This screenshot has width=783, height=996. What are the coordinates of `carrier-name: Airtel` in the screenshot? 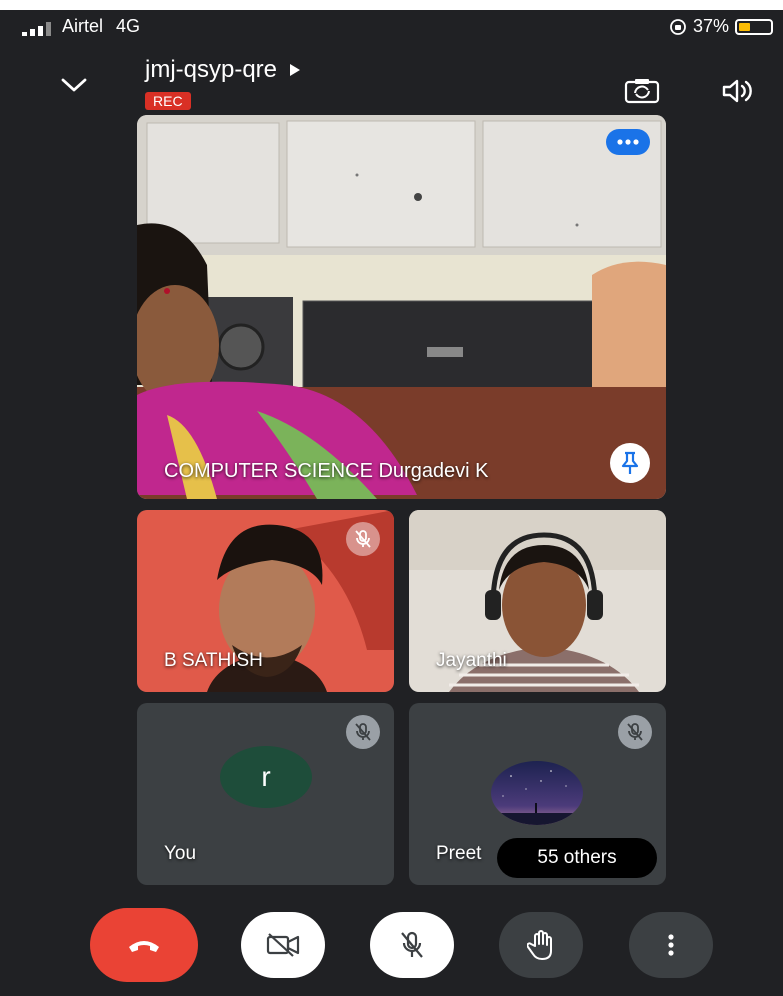 It's located at (83, 26).